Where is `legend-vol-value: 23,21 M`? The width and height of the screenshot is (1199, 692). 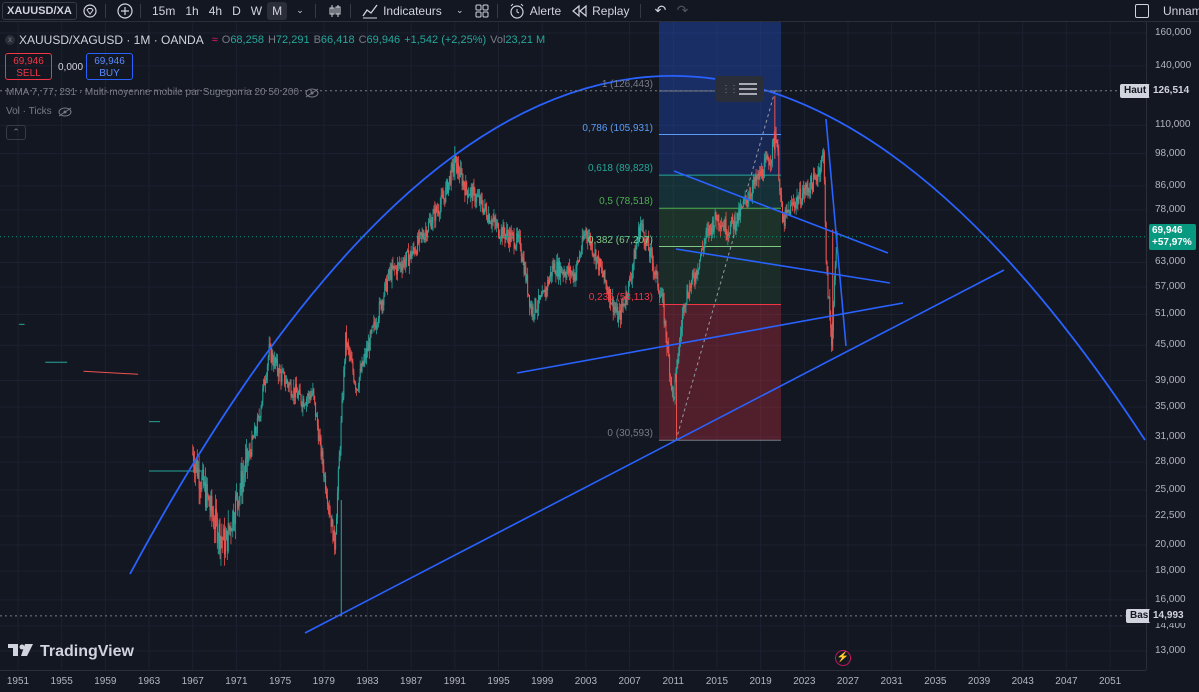
legend-vol-value: 23,21 M is located at coordinates (525, 40).